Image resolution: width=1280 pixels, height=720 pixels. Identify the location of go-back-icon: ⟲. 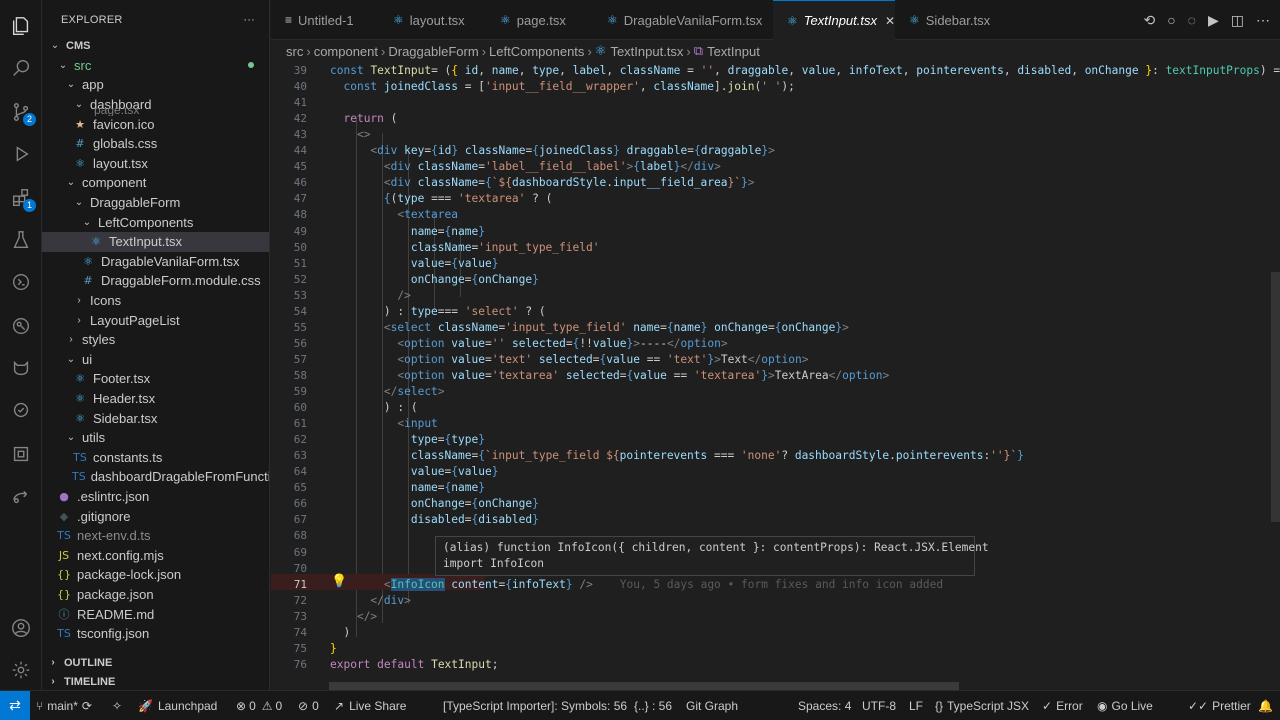
(1149, 20).